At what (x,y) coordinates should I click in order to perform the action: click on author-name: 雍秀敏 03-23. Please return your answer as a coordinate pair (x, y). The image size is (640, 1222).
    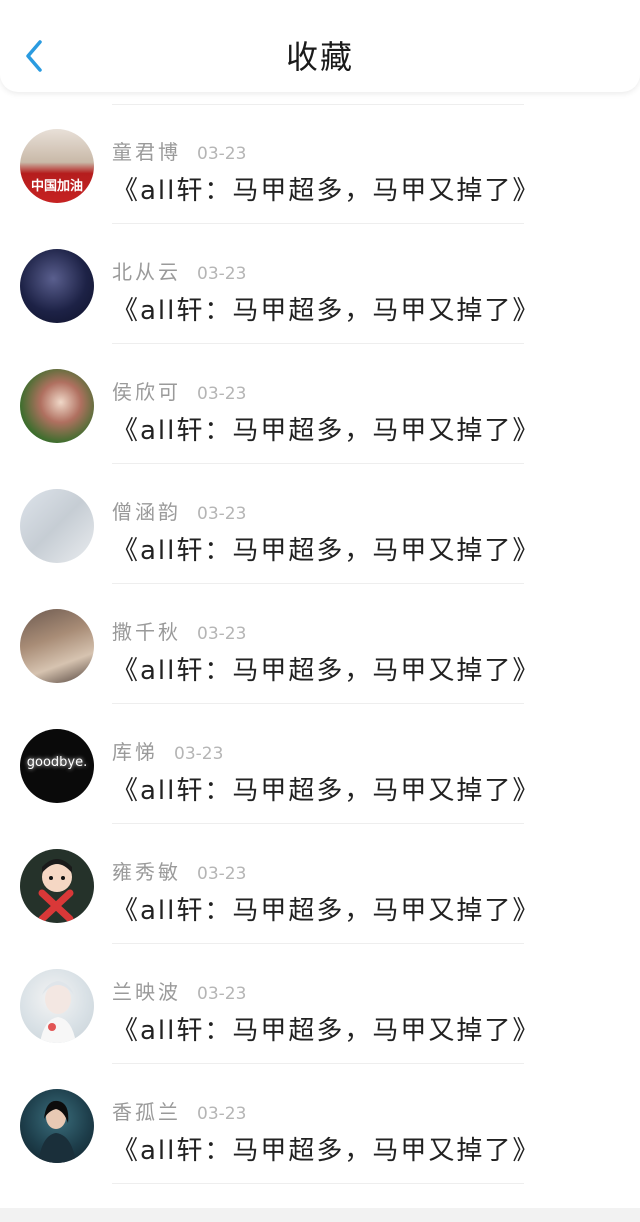
    Looking at the image, I should click on (179, 870).